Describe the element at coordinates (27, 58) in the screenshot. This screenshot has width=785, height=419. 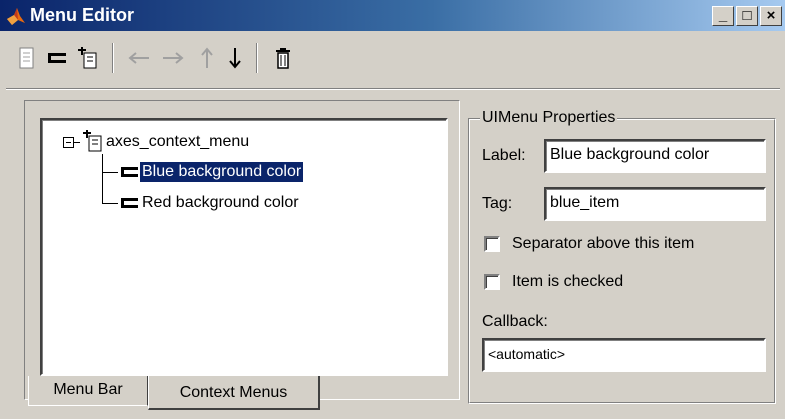
I see `new-menu-icon` at that location.